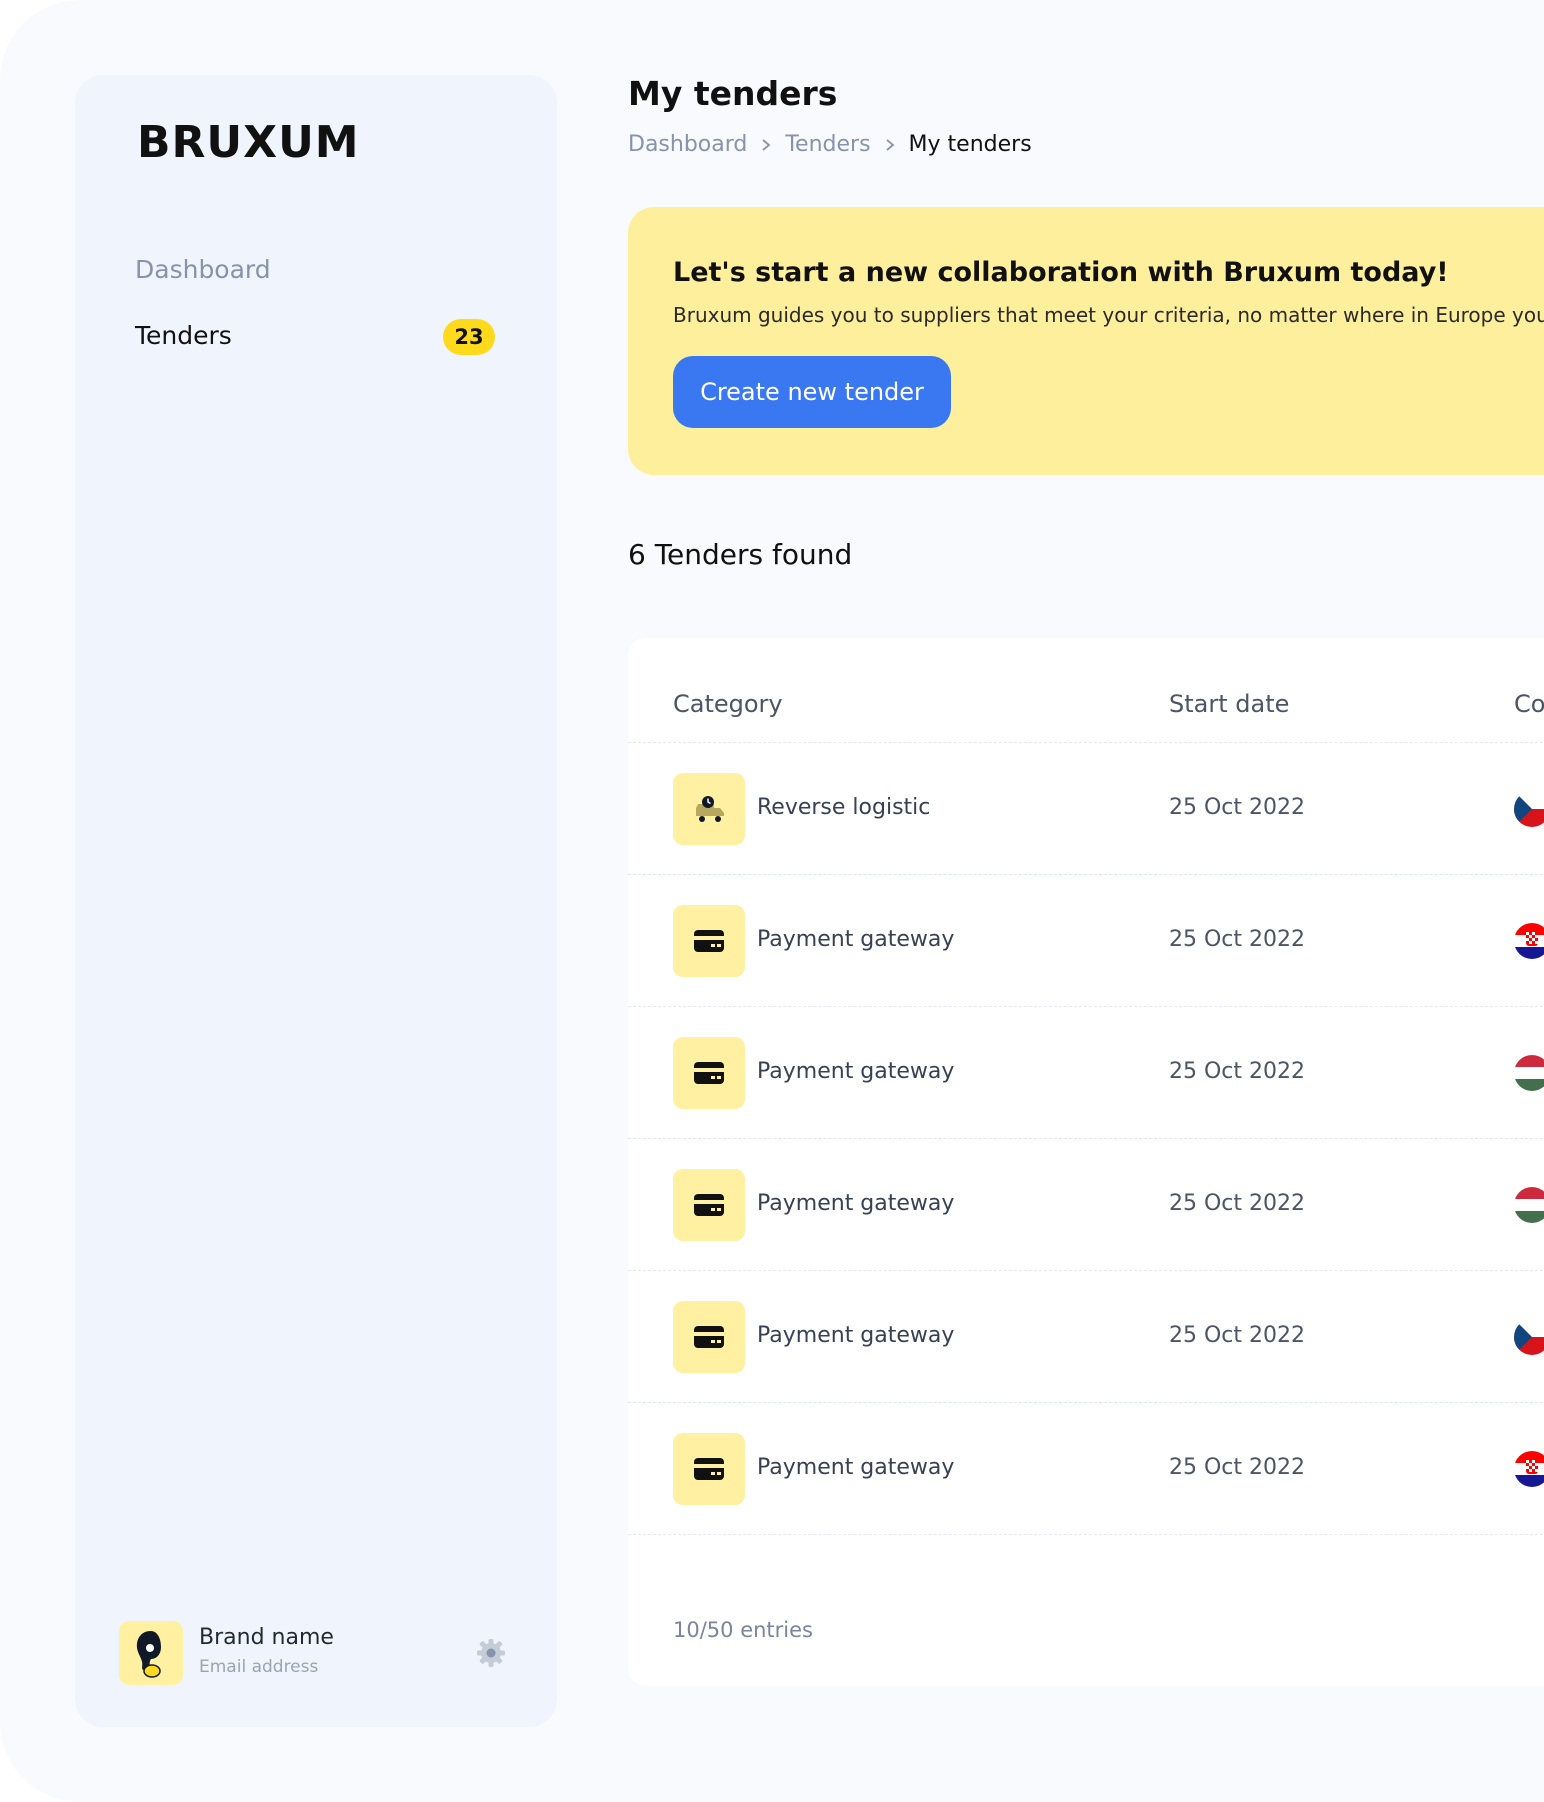 The height and width of the screenshot is (1802, 1544). I want to click on pagination-entries: 10/50 entries, so click(743, 1630).